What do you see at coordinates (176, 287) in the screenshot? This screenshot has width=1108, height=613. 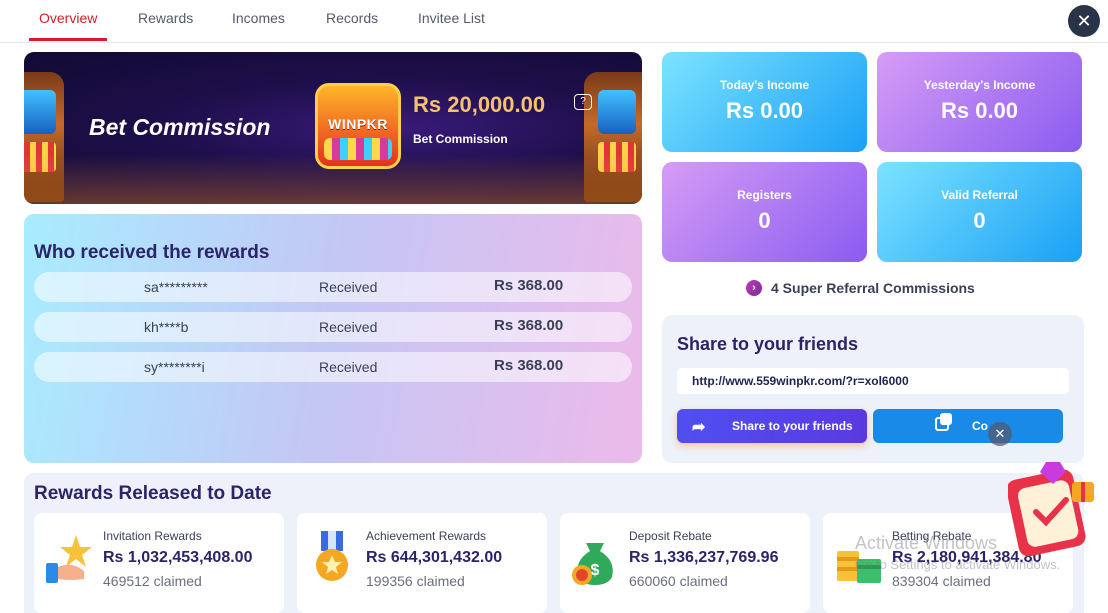 I see `user-name: sa*********` at bounding box center [176, 287].